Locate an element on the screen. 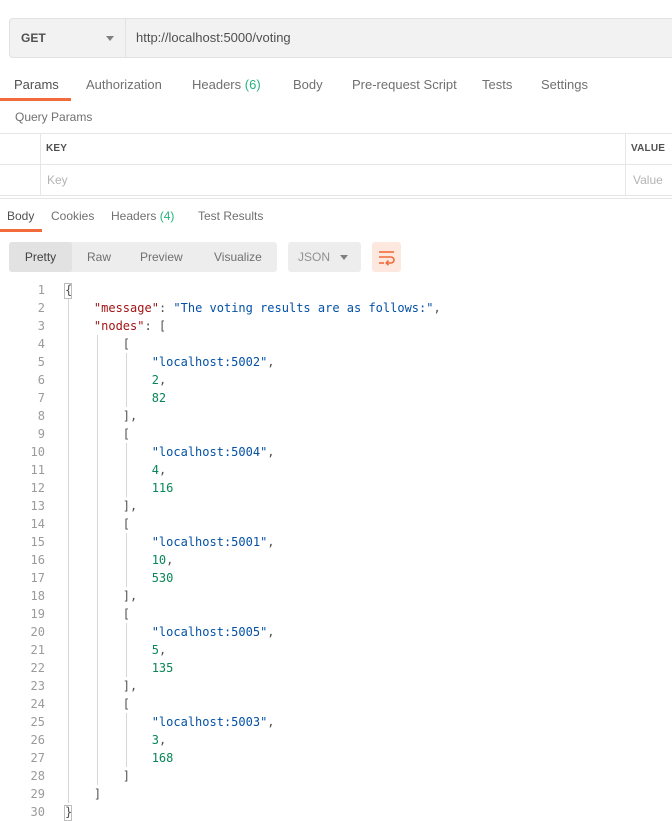 The width and height of the screenshot is (672, 821). json-number: 3 is located at coordinates (155, 740).